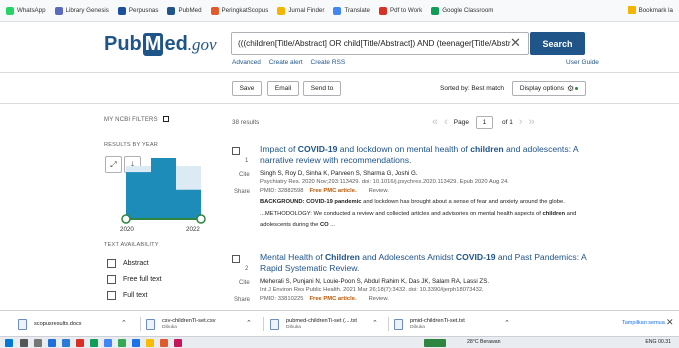 This screenshot has width=679, height=348. I want to click on weather-readout: 28°C Berawan, so click(484, 342).